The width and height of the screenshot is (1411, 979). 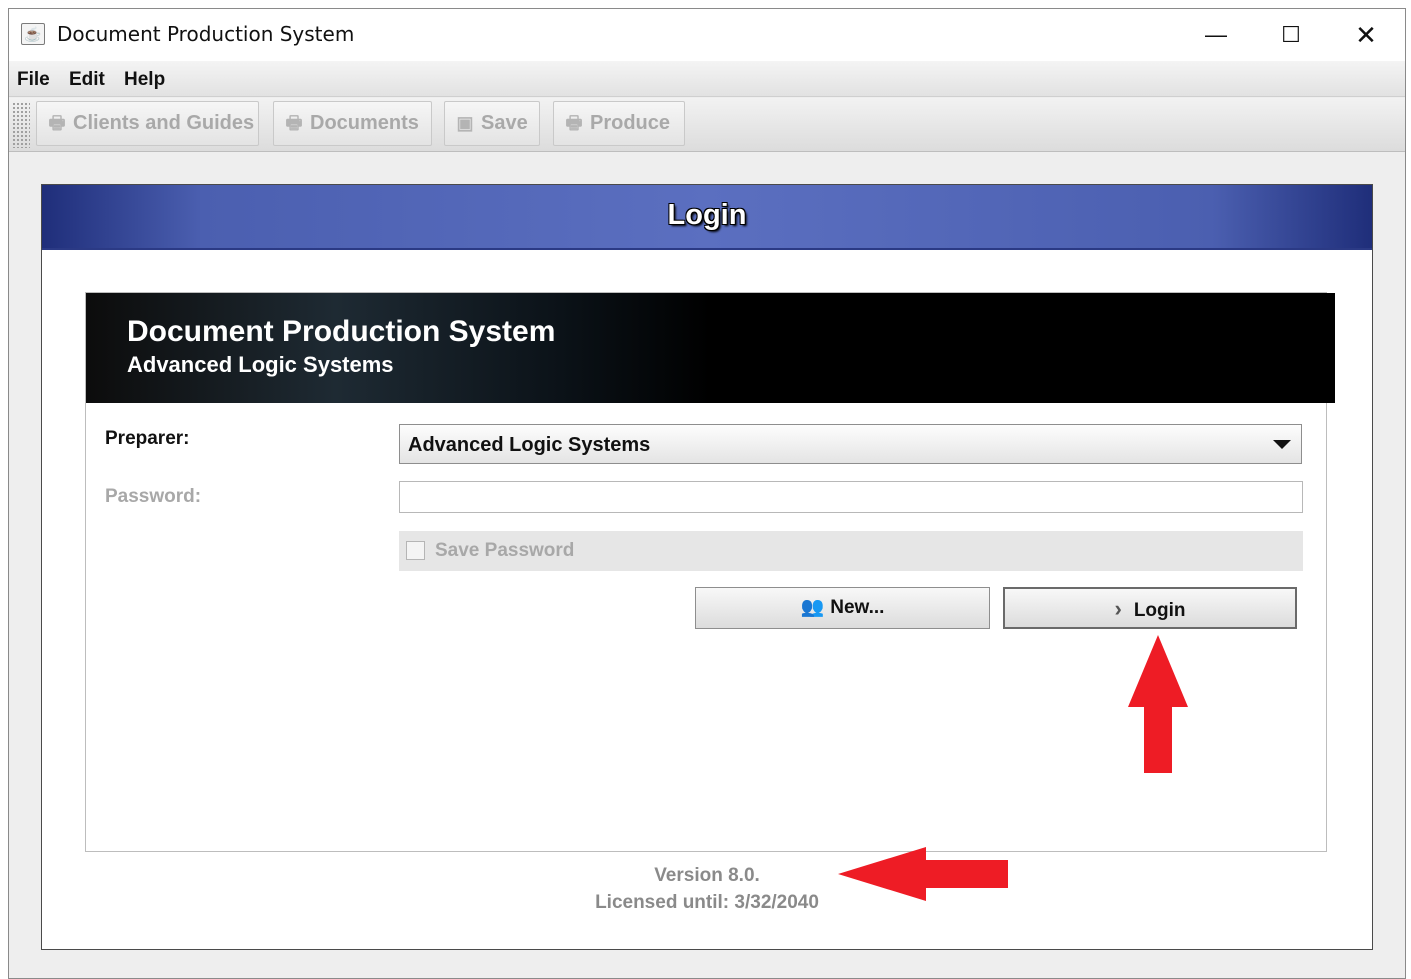 What do you see at coordinates (1158, 704) in the screenshot?
I see `annotation-arrow-up-icon` at bounding box center [1158, 704].